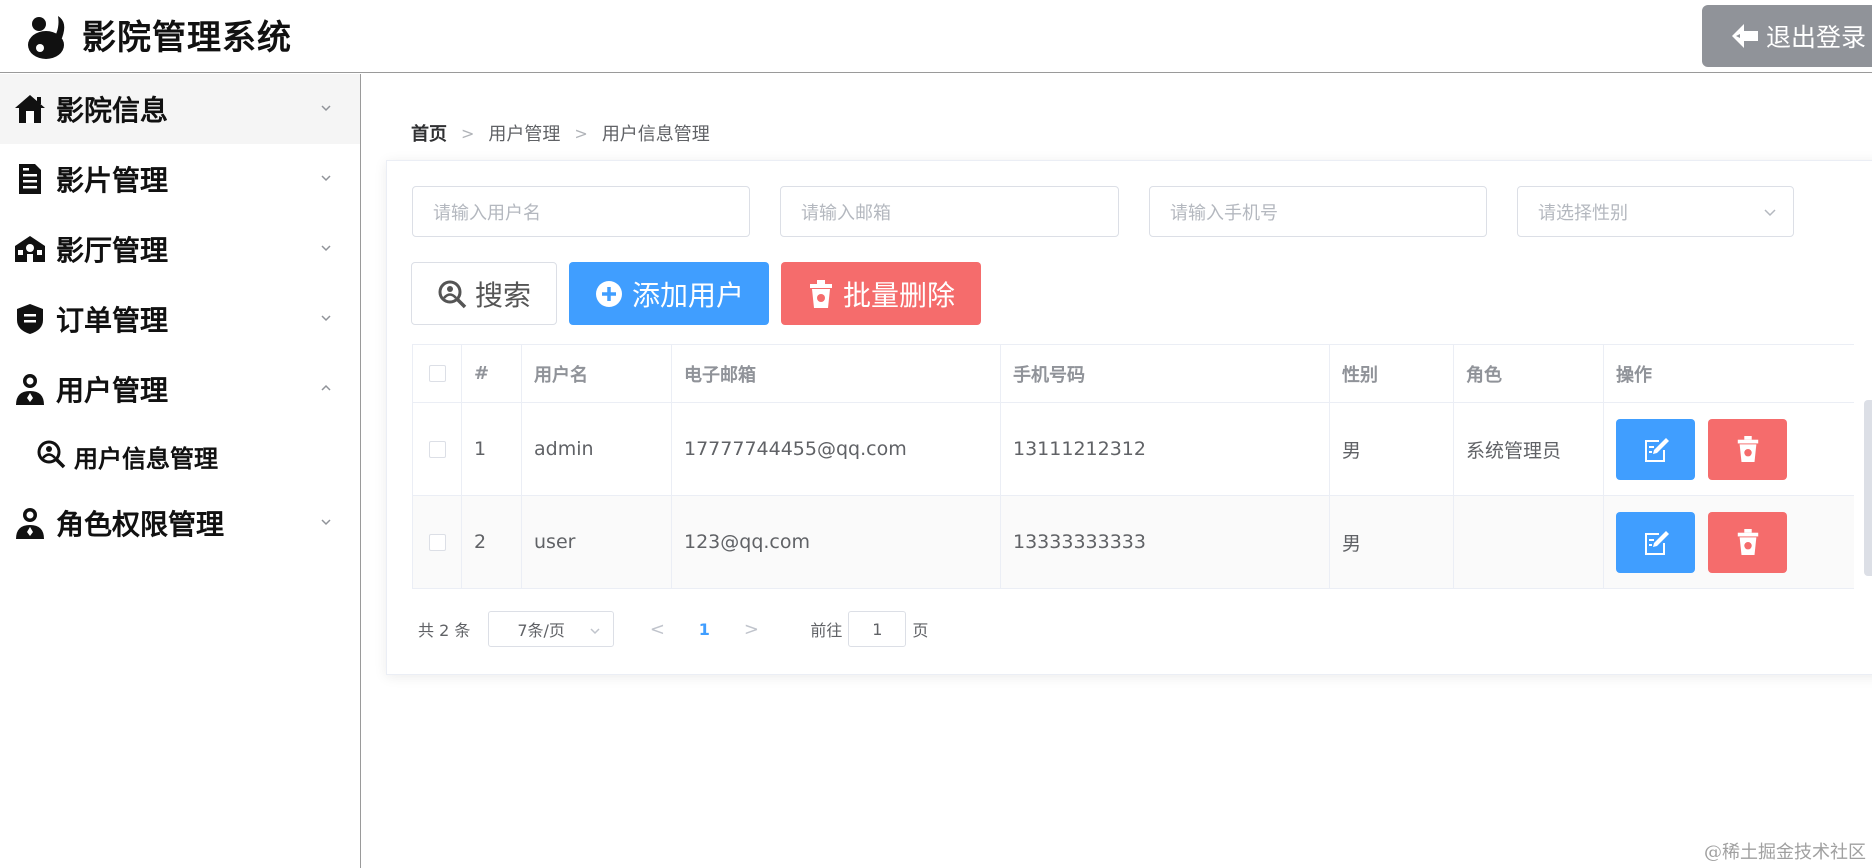 The height and width of the screenshot is (868, 1872). Describe the element at coordinates (597, 373) in the screenshot. I see `column-header: 用户名` at that location.